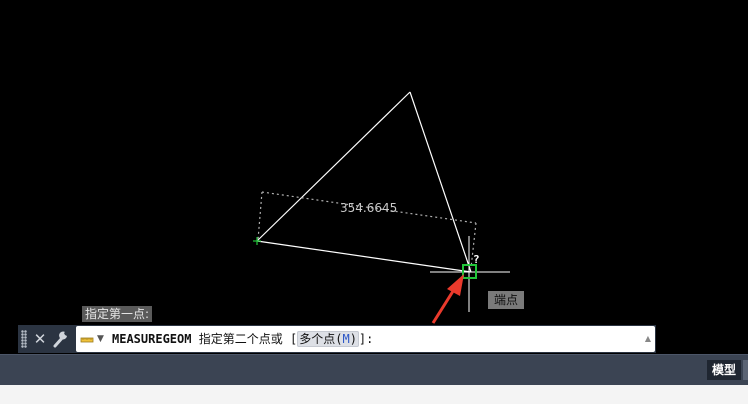 The width and height of the screenshot is (748, 404). Describe the element at coordinates (317, 339) in the screenshot. I see `option-label: 多个点` at that location.